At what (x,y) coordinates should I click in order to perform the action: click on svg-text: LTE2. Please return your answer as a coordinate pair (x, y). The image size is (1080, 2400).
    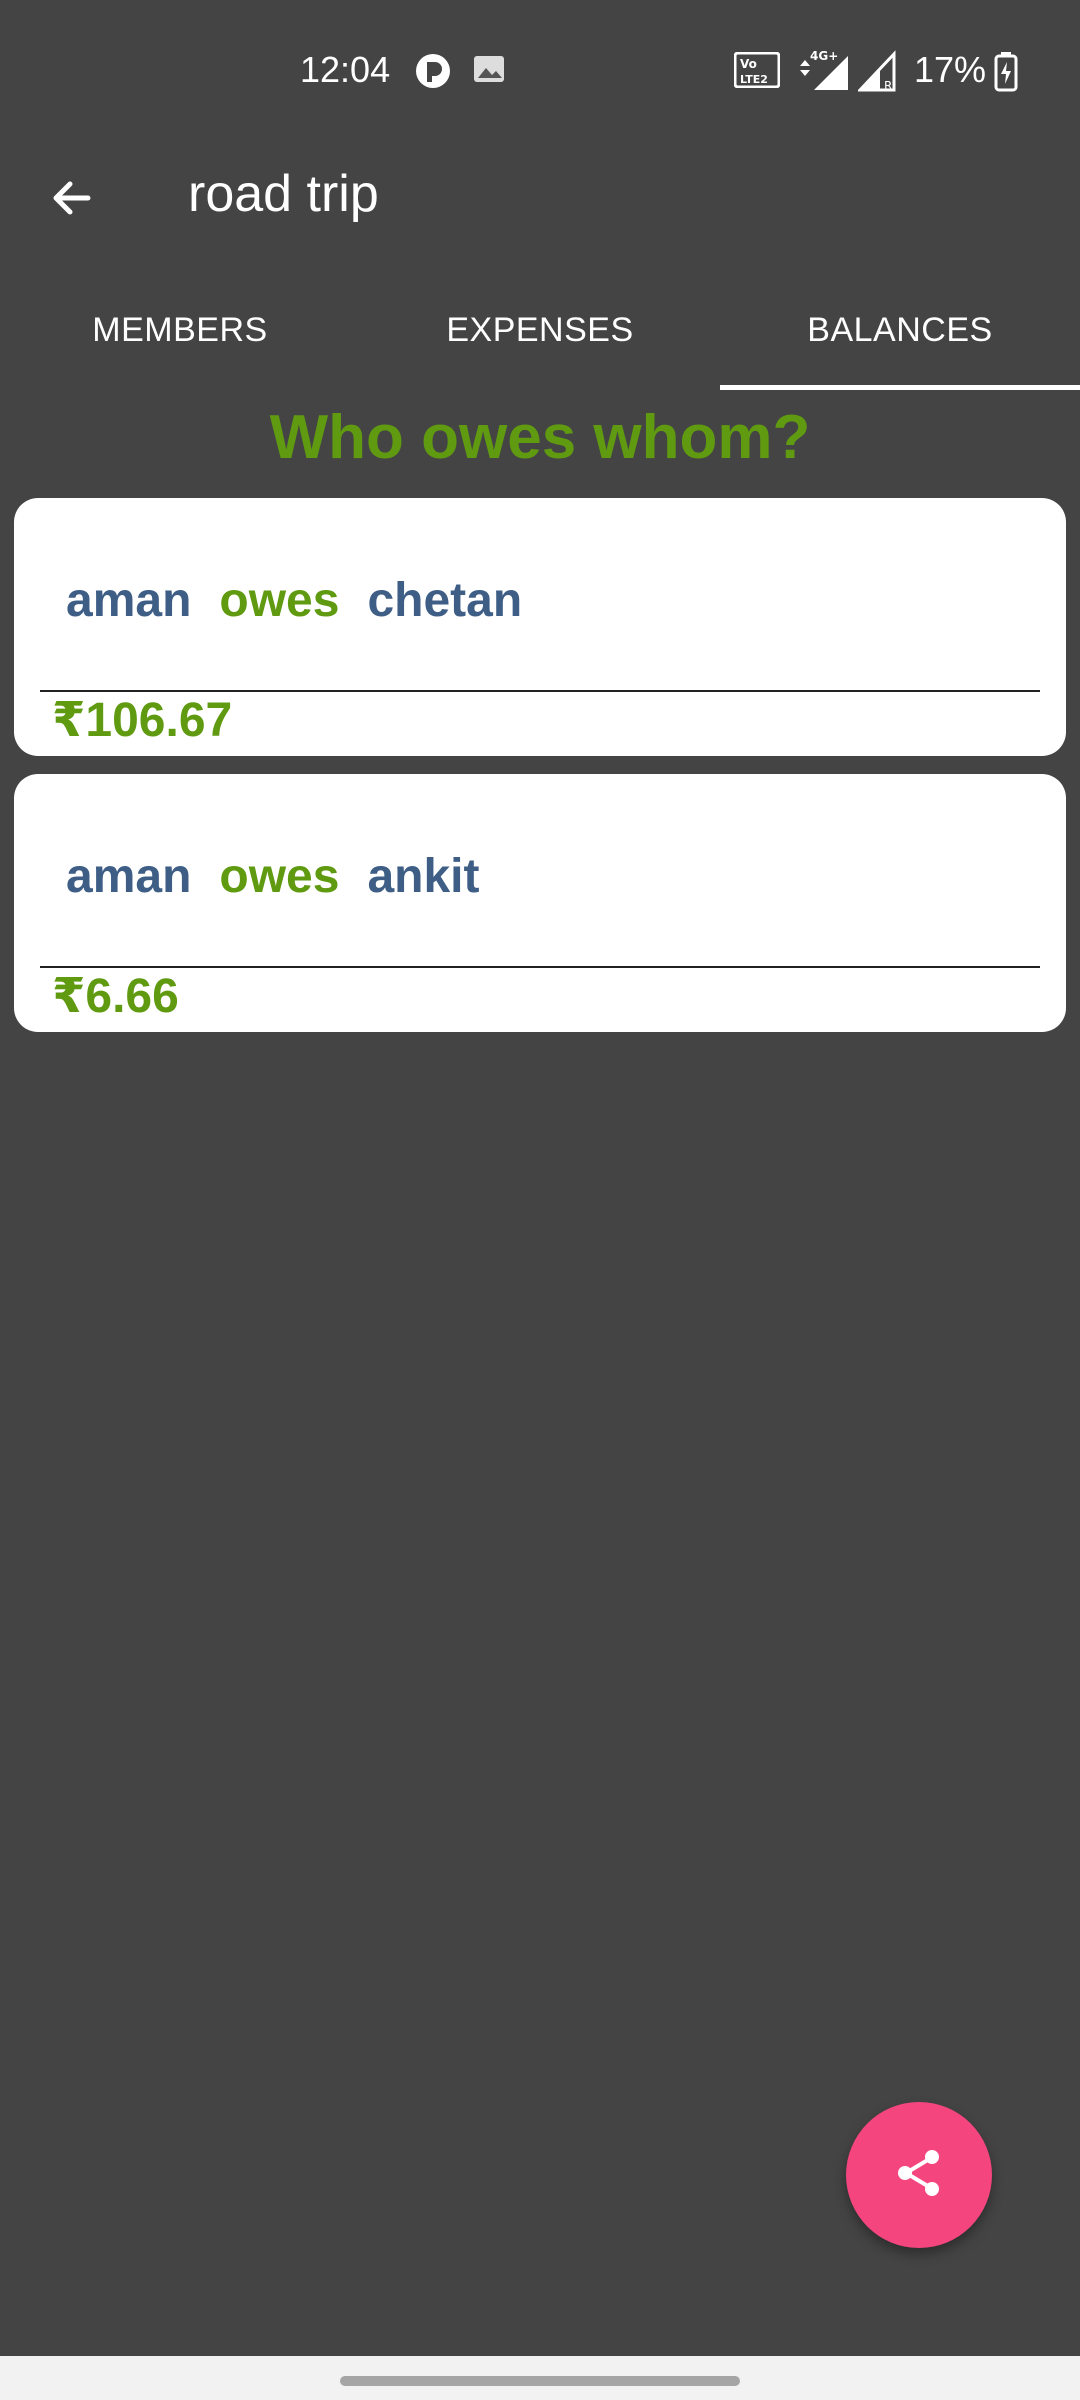
    Looking at the image, I should click on (754, 79).